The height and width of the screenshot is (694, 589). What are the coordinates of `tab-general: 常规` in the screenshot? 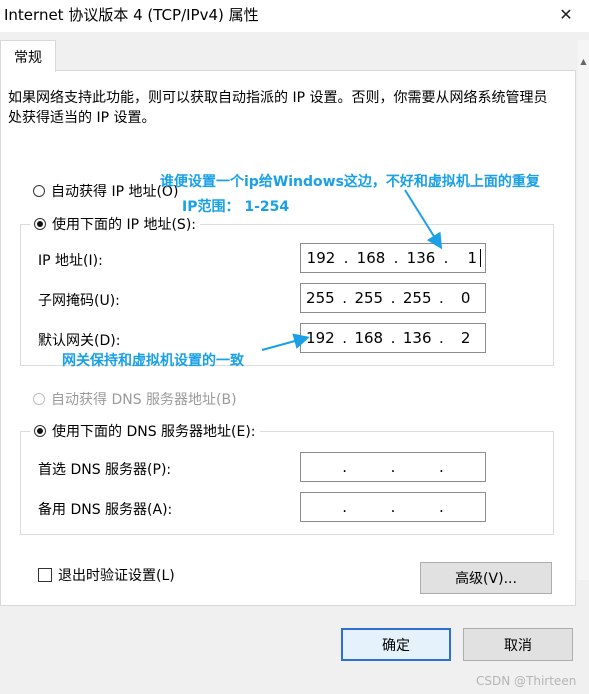 It's located at (28, 56).